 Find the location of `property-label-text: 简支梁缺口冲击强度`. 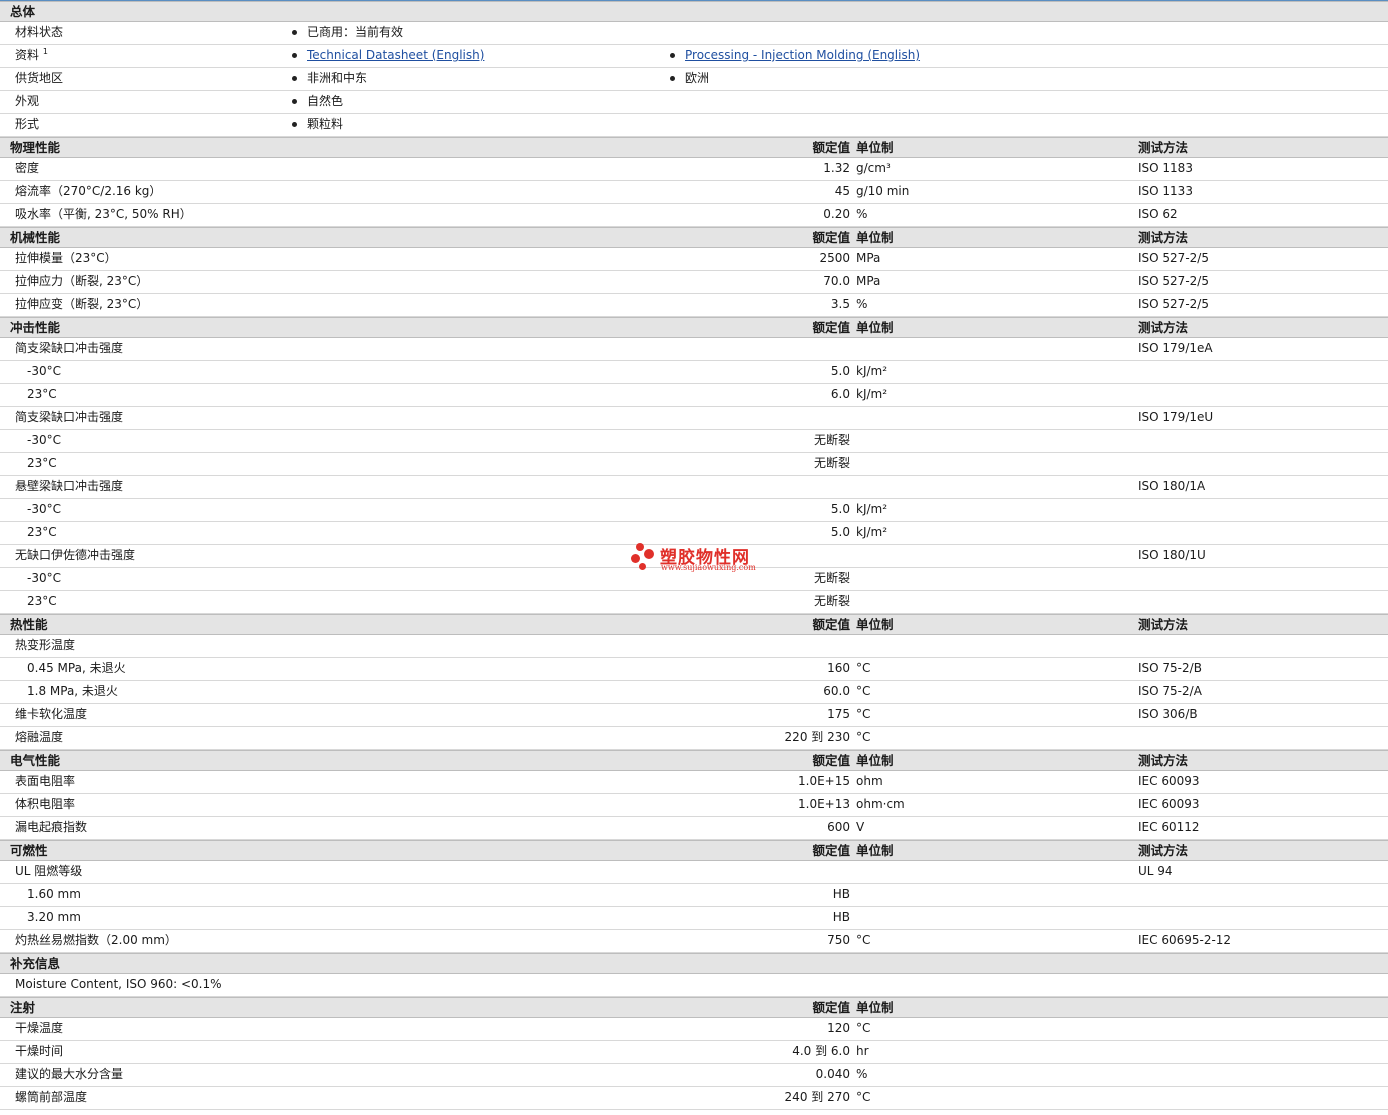

property-label-text: 简支梁缺口冲击强度 is located at coordinates (69, 348).